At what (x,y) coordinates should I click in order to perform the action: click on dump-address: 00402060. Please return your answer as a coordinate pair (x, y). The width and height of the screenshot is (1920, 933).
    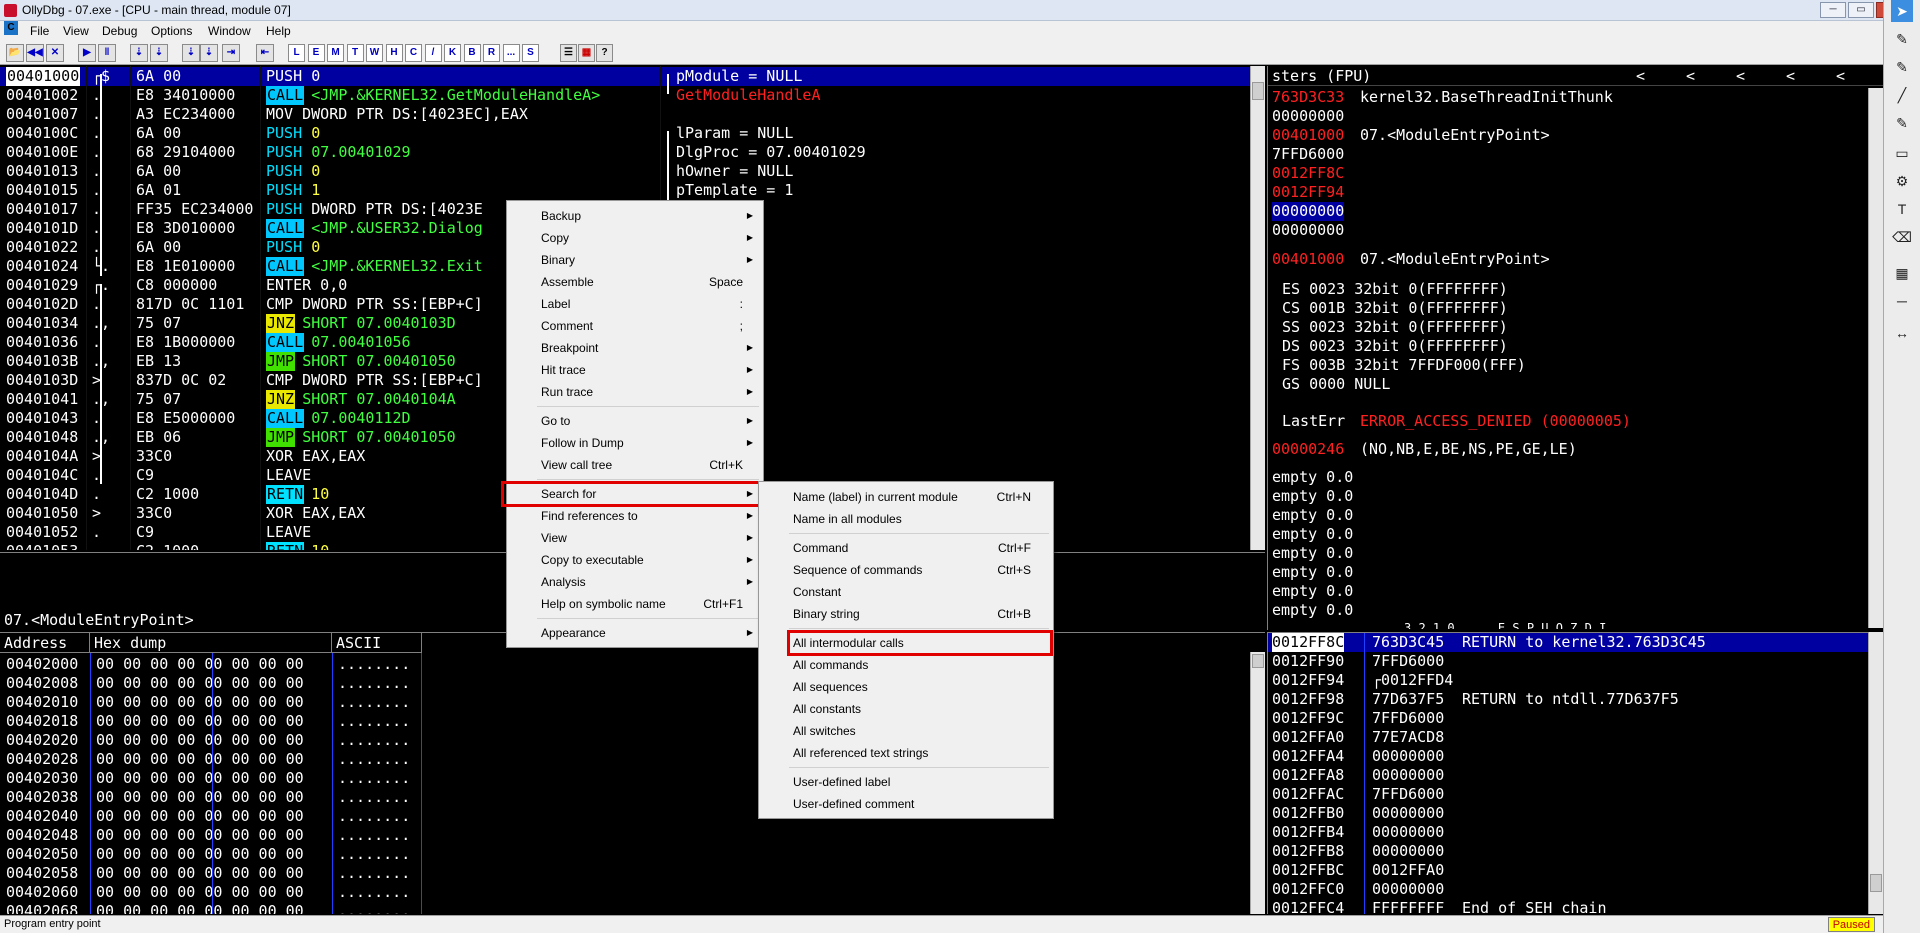
    Looking at the image, I should click on (42, 892).